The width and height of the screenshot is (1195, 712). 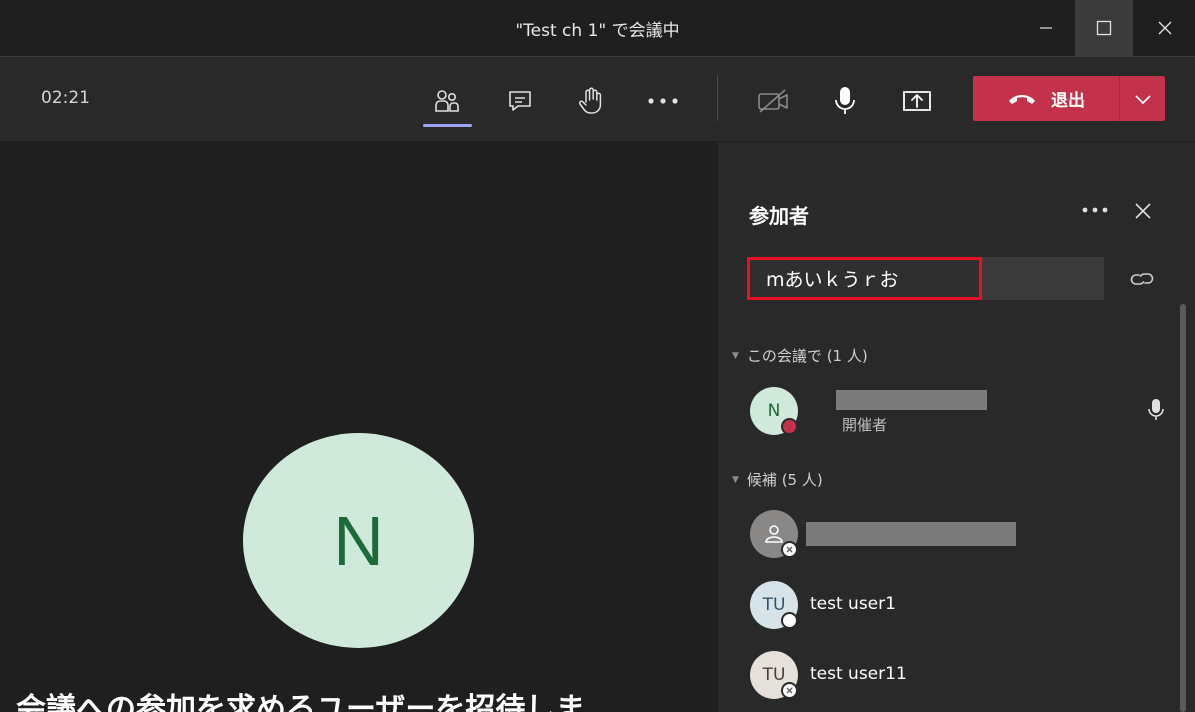 What do you see at coordinates (779, 216) in the screenshot?
I see `panel-title: 参加者` at bounding box center [779, 216].